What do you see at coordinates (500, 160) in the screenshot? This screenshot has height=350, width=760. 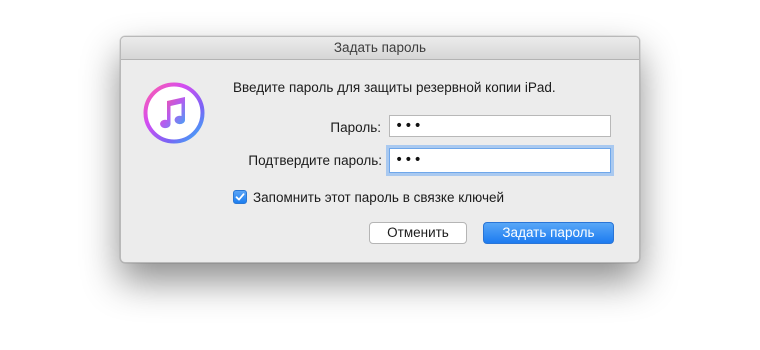 I see `confirm-password-field: •••` at bounding box center [500, 160].